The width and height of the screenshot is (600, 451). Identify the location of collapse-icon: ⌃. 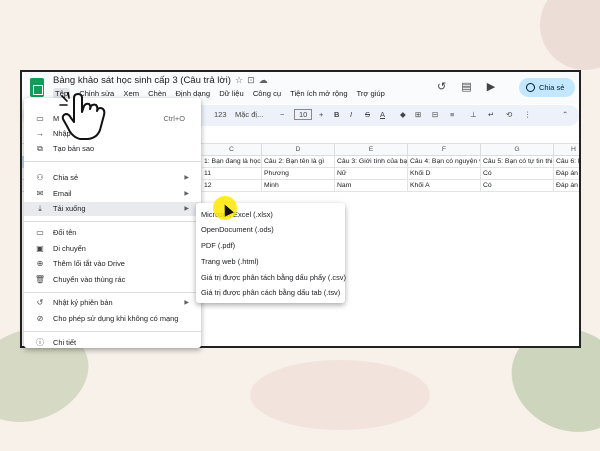
(565, 114).